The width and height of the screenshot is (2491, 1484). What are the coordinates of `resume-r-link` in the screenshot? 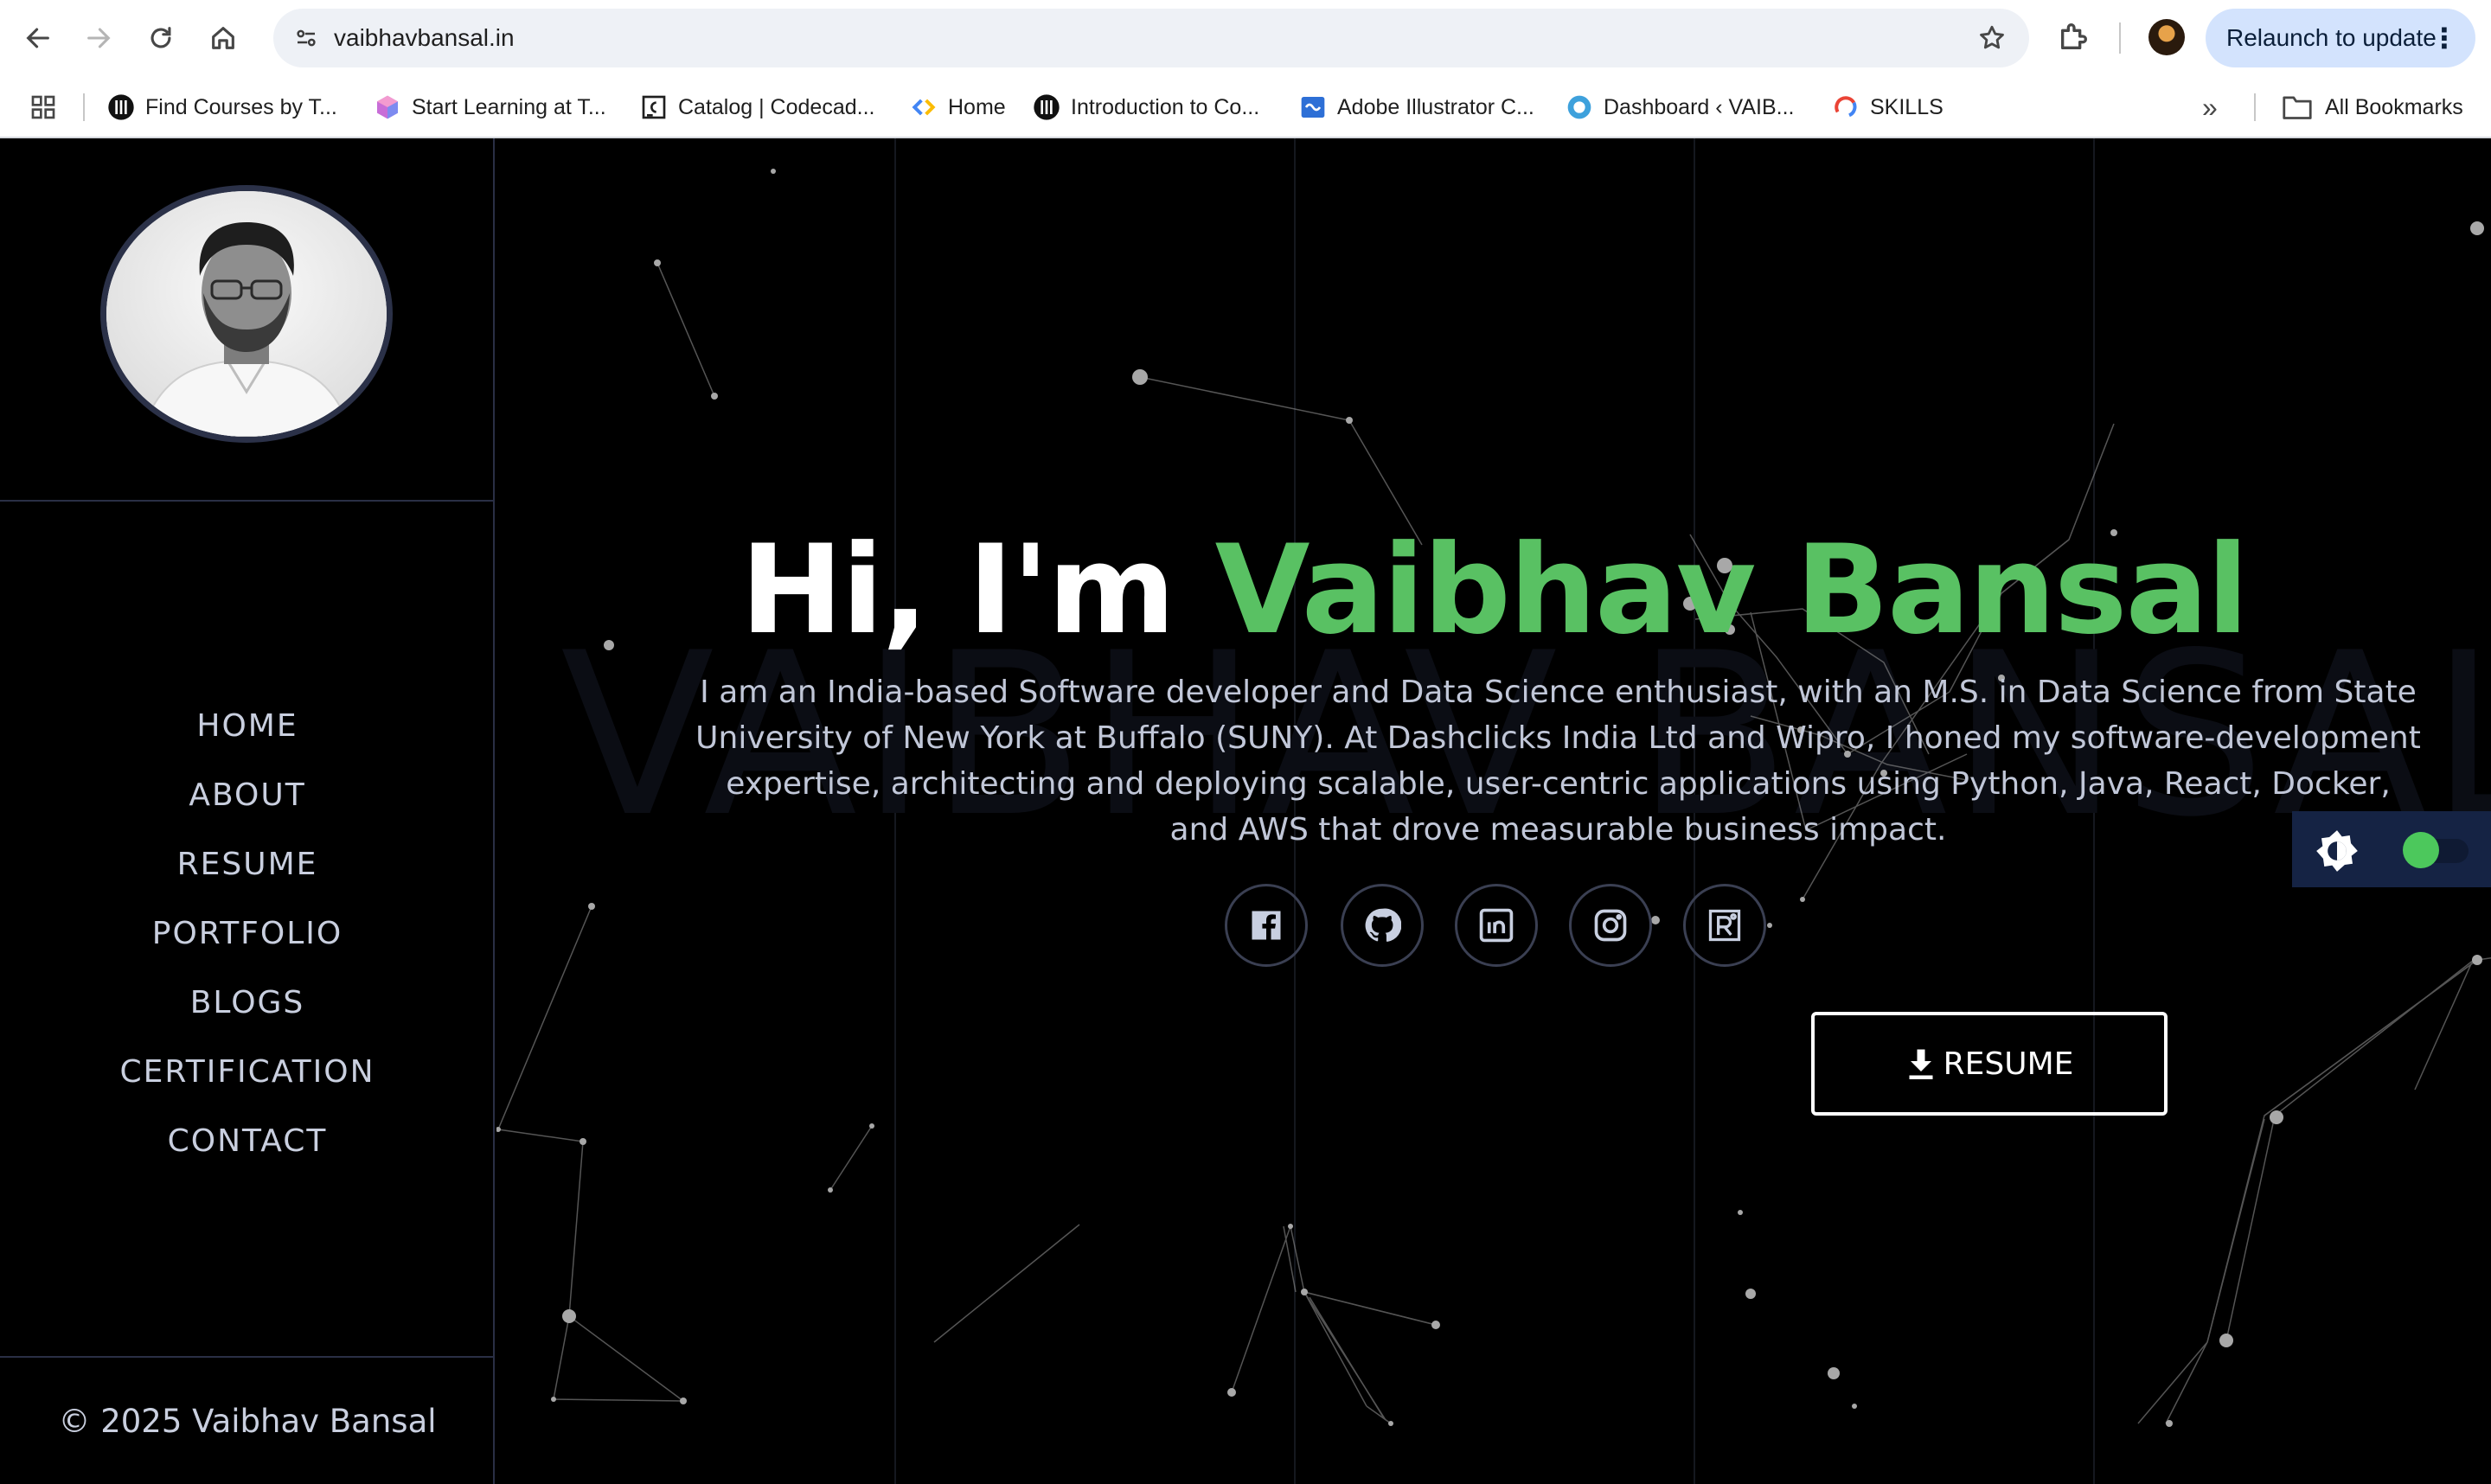 It's located at (1725, 926).